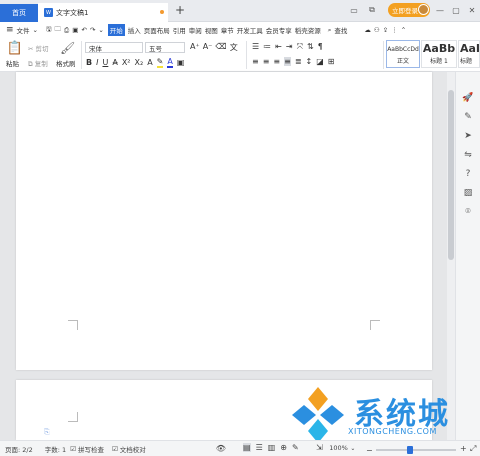 This screenshot has height=456, width=480. I want to click on image-icon: ▨, so click(468, 193).